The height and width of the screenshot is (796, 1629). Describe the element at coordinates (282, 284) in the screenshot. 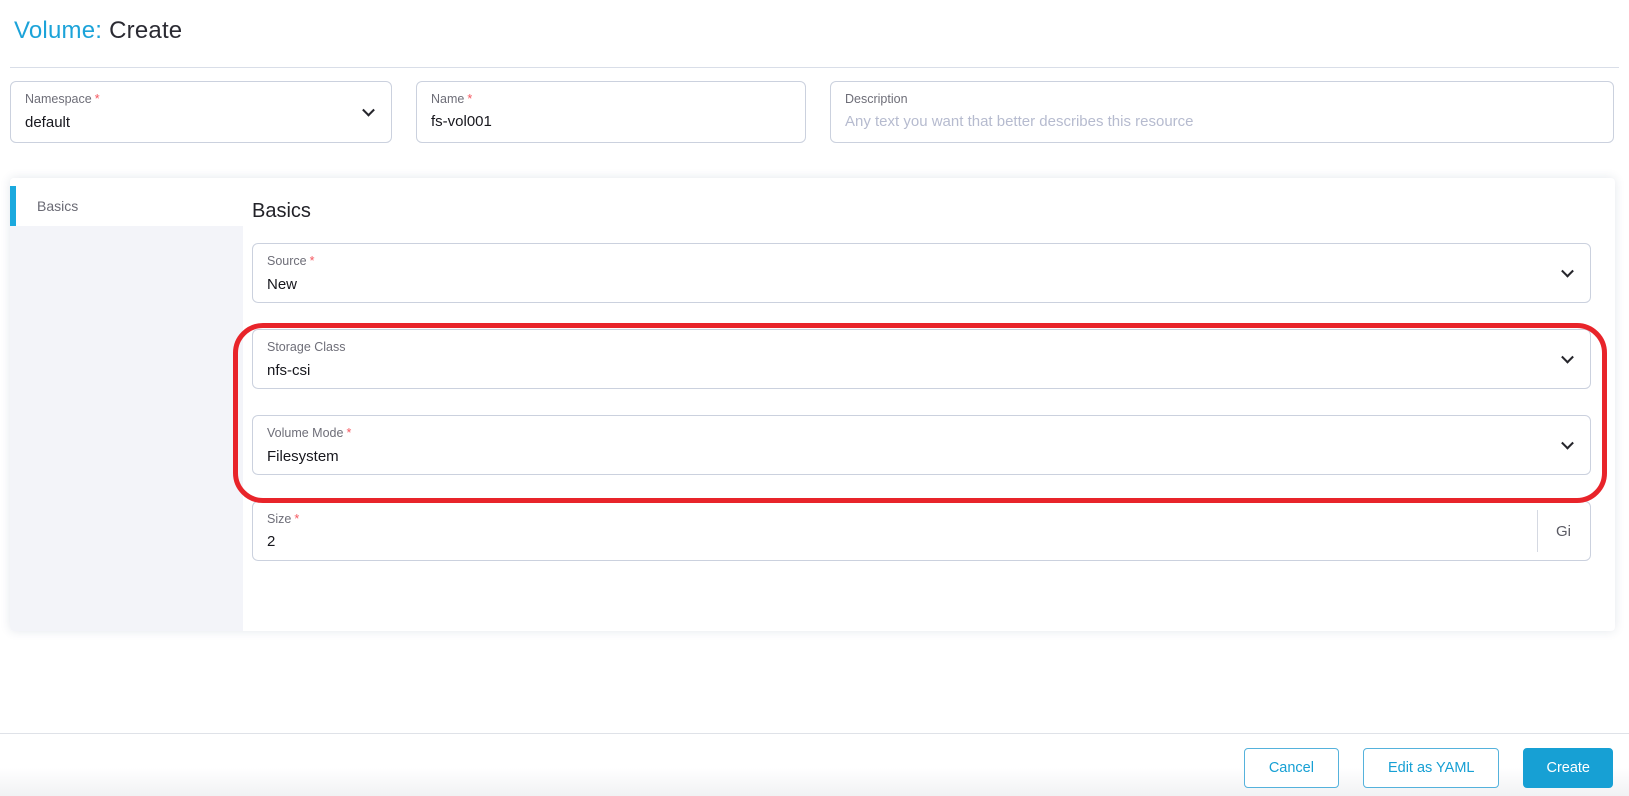

I see `source-value: New` at that location.